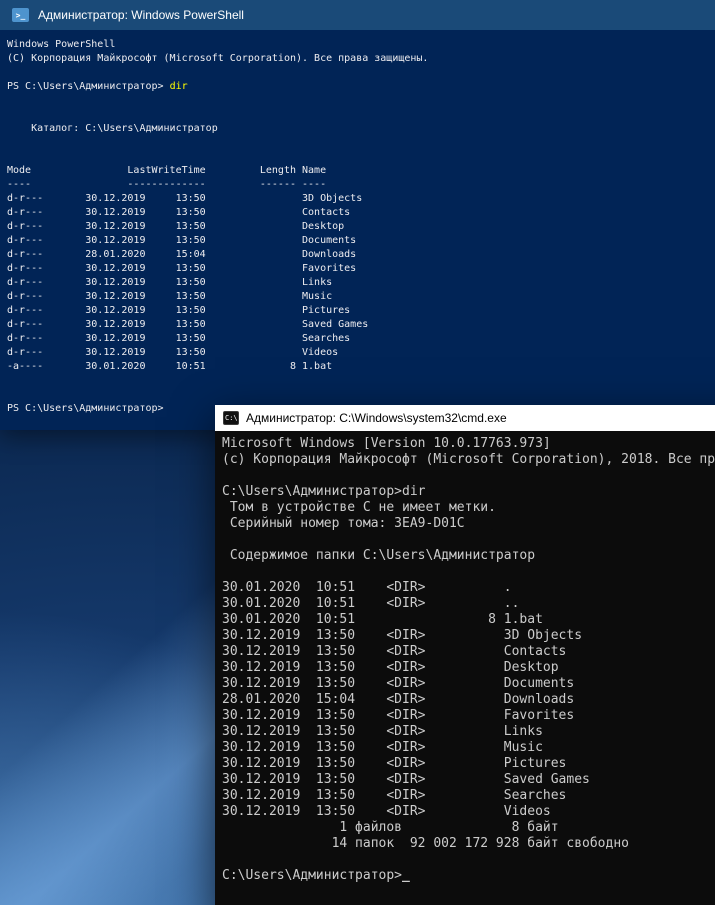  I want to click on console-text: 30.12.2019 13:50 <DIR> Videos, so click(386, 811).